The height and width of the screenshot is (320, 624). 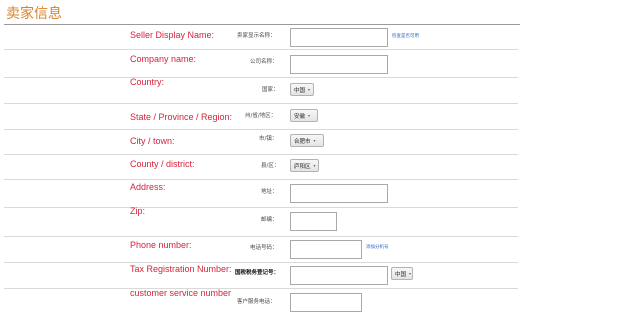 I want to click on customer-service-label: customer service number, so click(x=181, y=293).